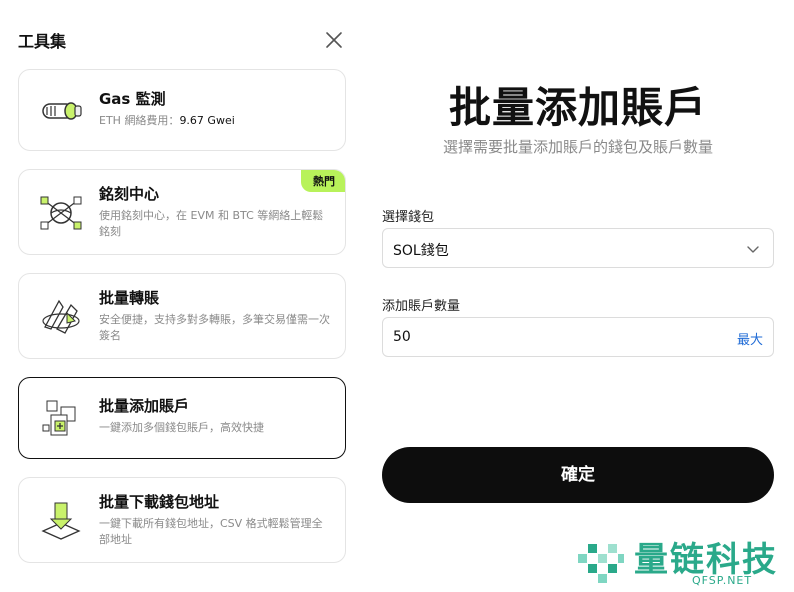 This screenshot has width=794, height=592. What do you see at coordinates (577, 107) in the screenshot?
I see `page-title: 批量添加賬戶` at bounding box center [577, 107].